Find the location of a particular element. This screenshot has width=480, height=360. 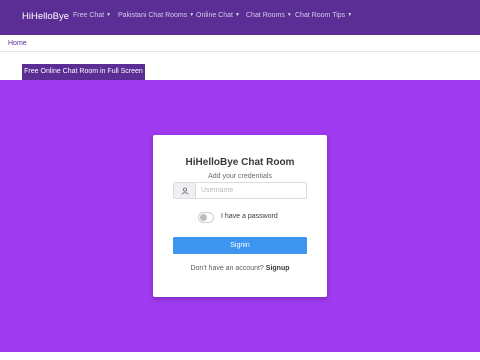

breadcrumb-home-link: Home is located at coordinates (17, 43).